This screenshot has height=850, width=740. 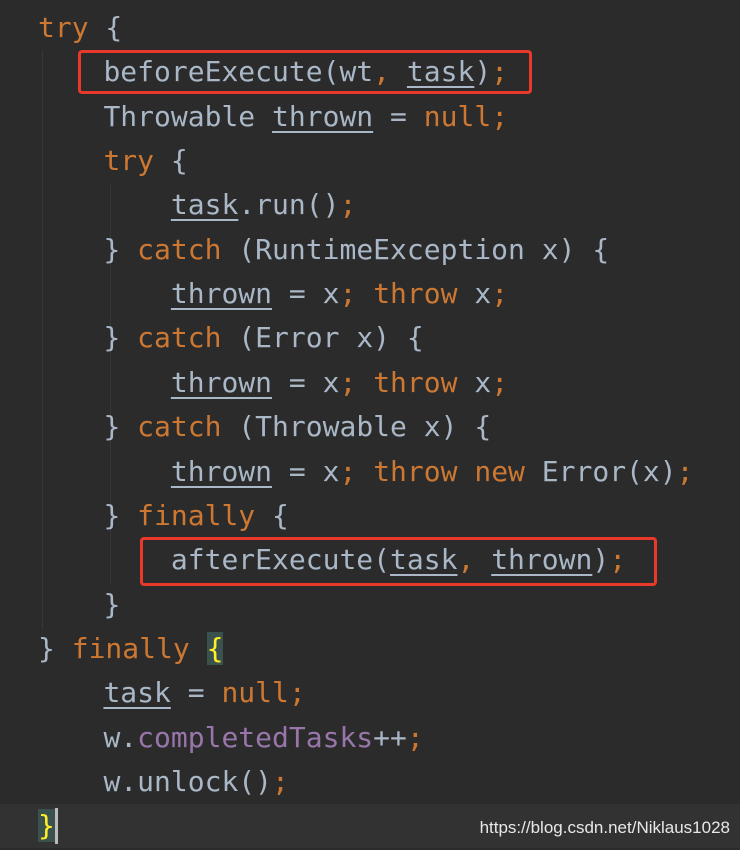 What do you see at coordinates (120, 737) in the screenshot?
I see `code-token: w.` at bounding box center [120, 737].